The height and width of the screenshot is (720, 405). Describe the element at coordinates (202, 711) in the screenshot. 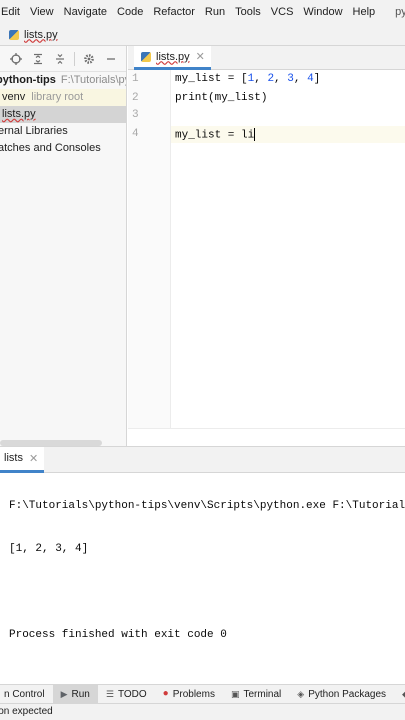

I see `status-bar: ion expected` at that location.